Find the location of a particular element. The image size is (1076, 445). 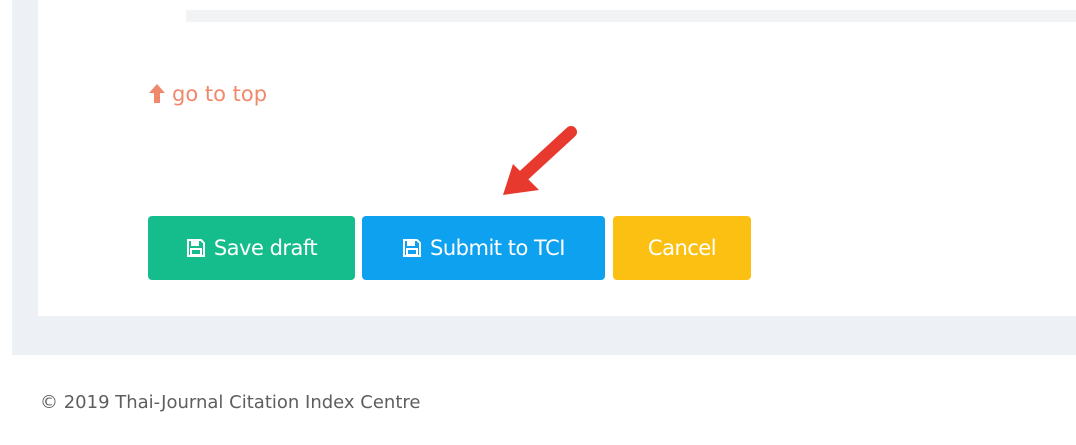

submit-to-tci-button: Submit to TCI is located at coordinates (483, 248).